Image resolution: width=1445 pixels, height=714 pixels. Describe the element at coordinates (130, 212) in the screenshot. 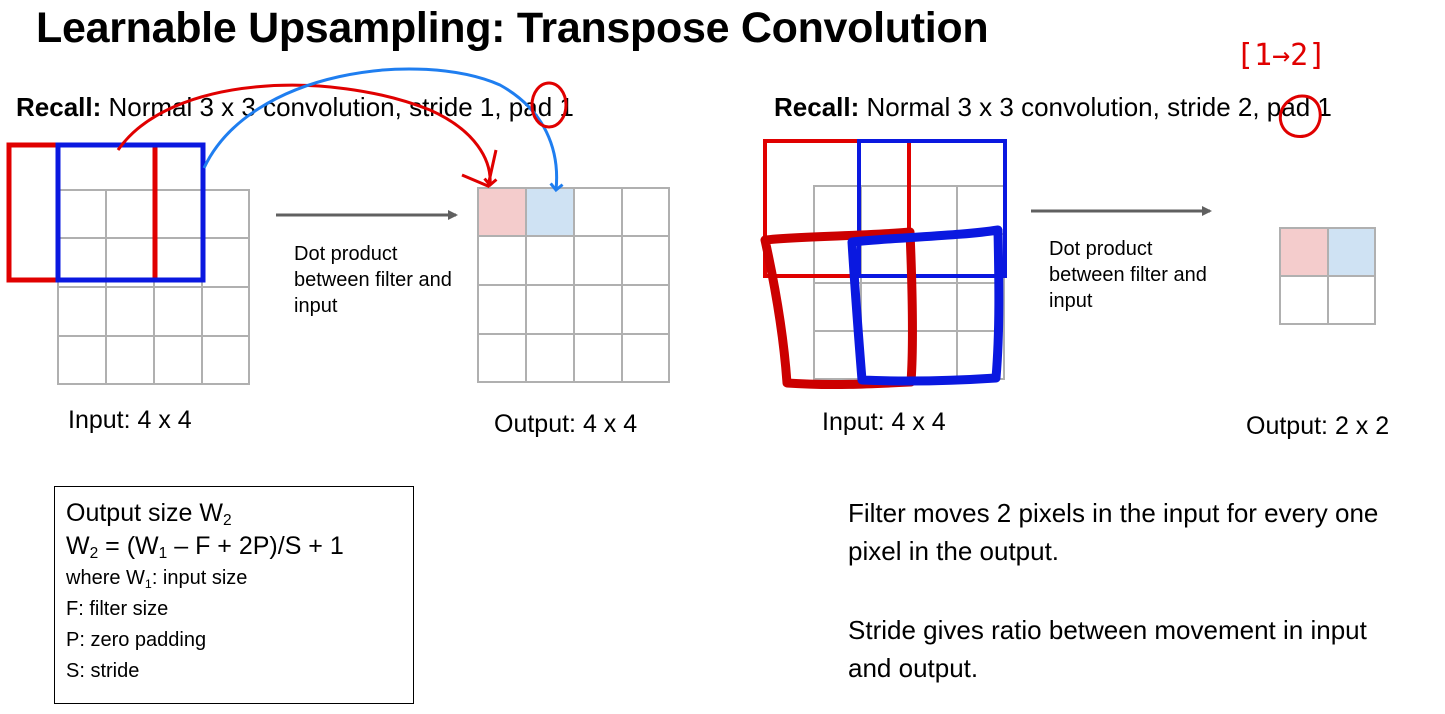

I see `left-blue-filter` at that location.